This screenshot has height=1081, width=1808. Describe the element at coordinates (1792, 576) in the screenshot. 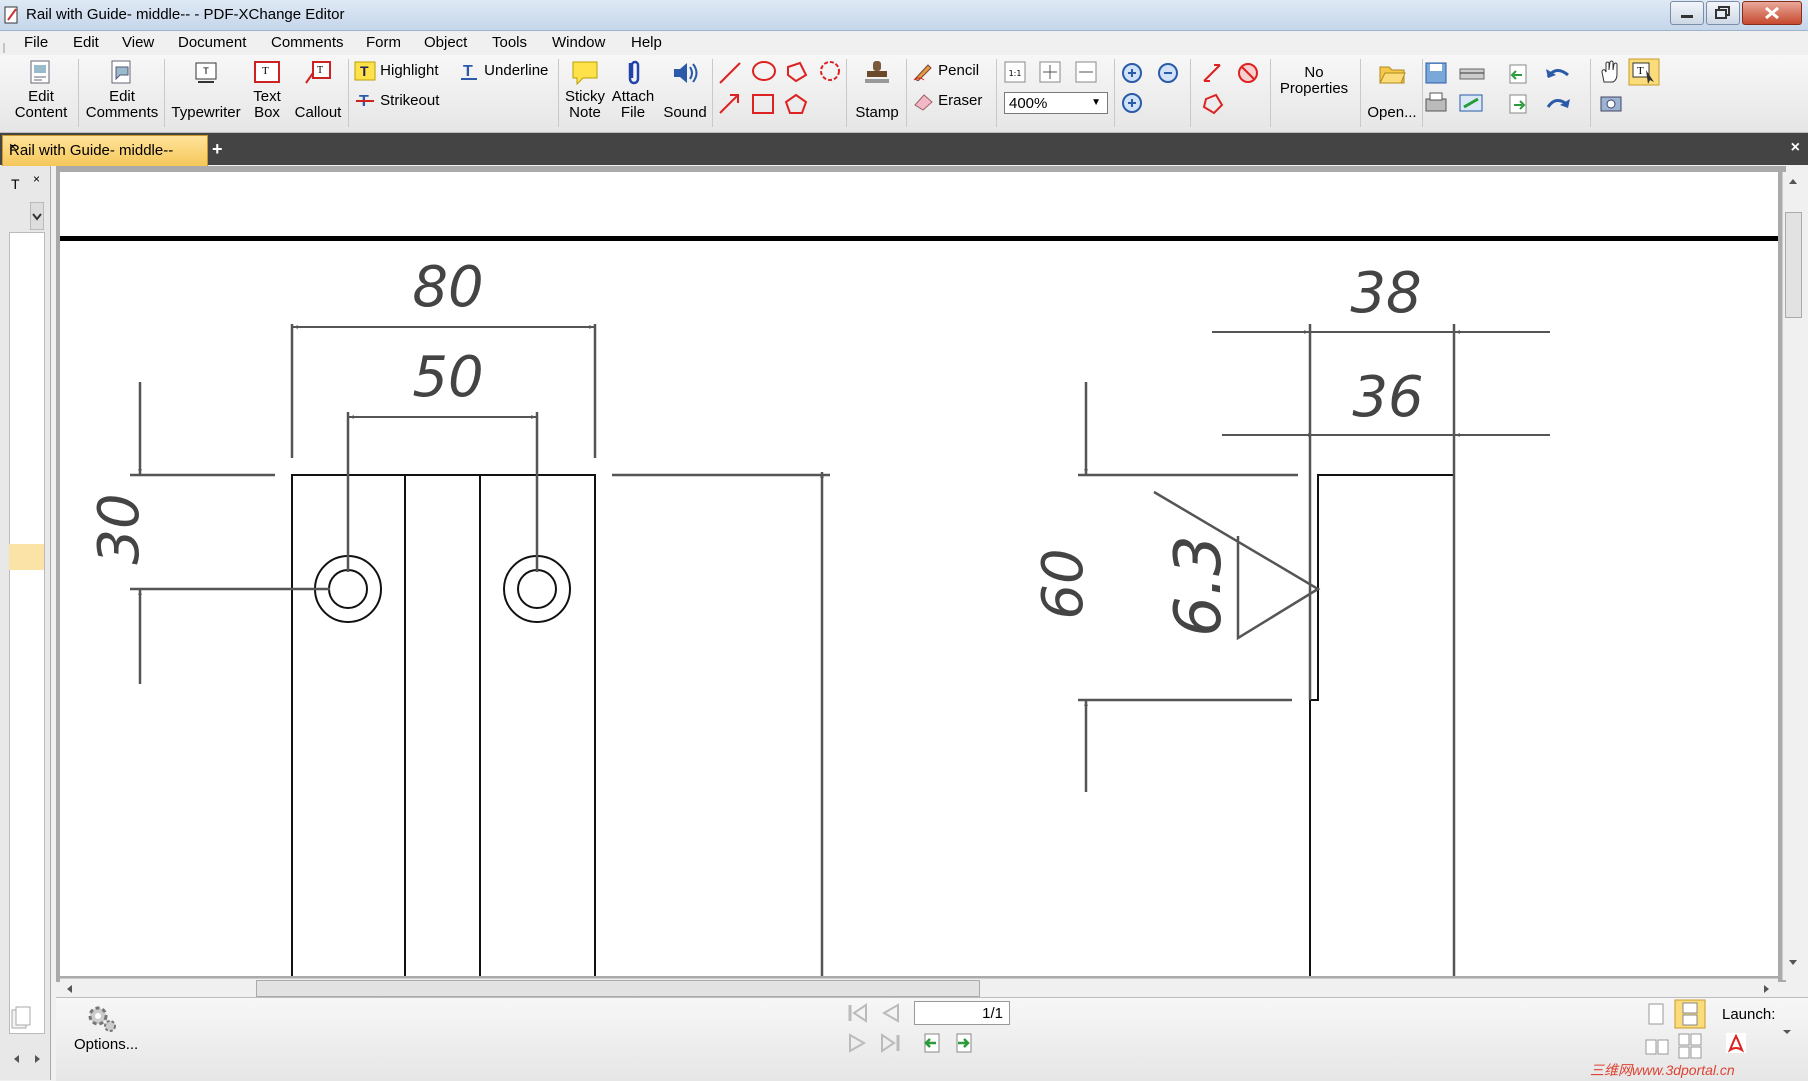

I see `vertical-scrollbar` at that location.